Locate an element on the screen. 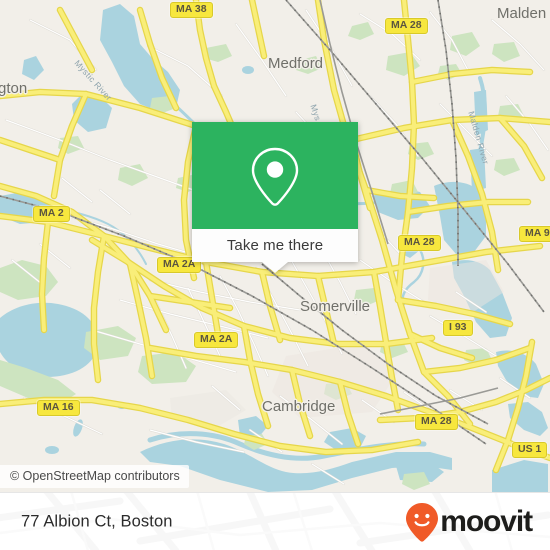 The height and width of the screenshot is (550, 550). destination-popup-card: Take me there is located at coordinates (275, 197).